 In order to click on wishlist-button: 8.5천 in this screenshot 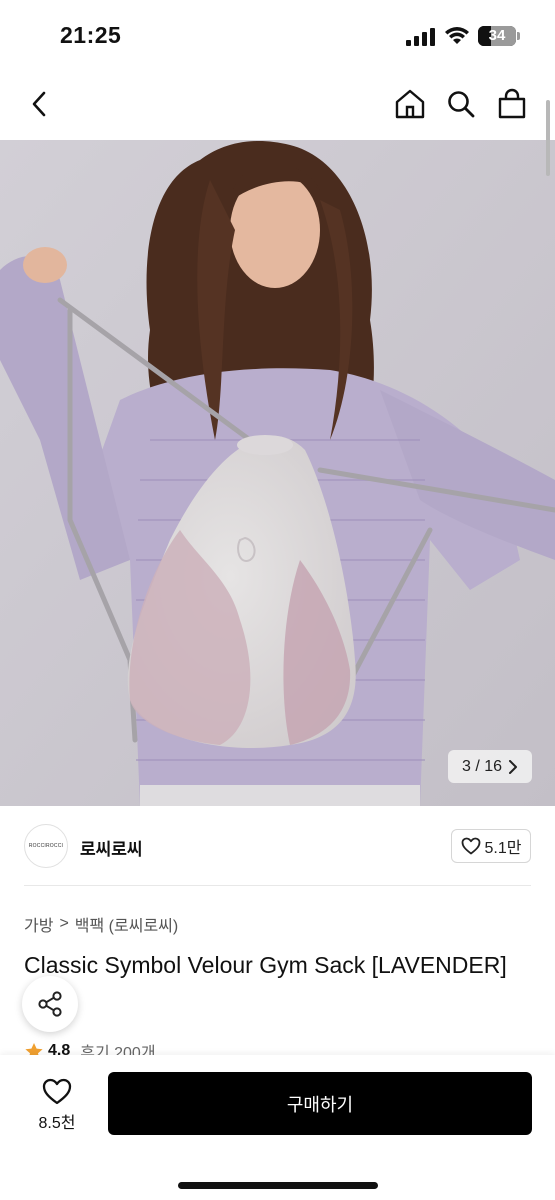, I will do `click(57, 1105)`.